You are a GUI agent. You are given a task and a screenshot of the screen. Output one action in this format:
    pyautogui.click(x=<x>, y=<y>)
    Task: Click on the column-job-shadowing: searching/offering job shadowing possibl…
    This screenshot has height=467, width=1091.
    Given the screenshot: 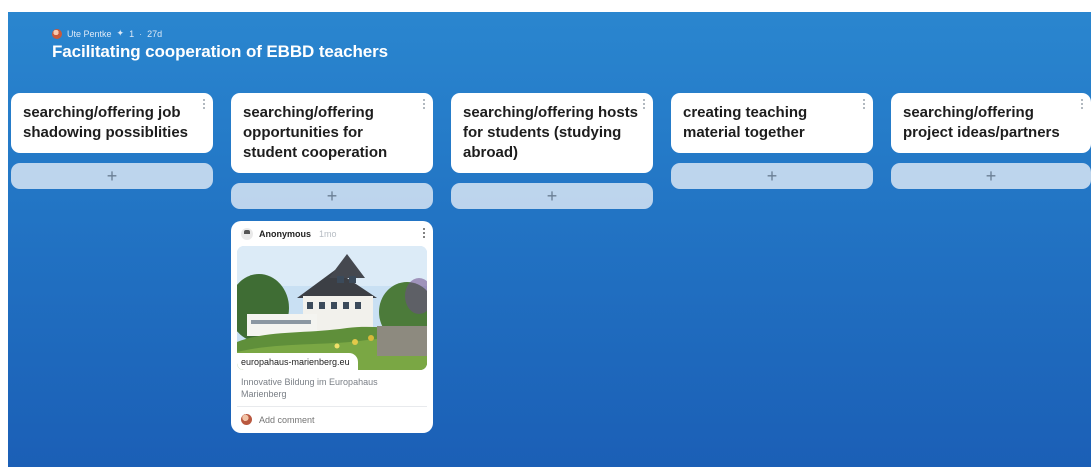 What is the action you would take?
    pyautogui.click(x=112, y=141)
    